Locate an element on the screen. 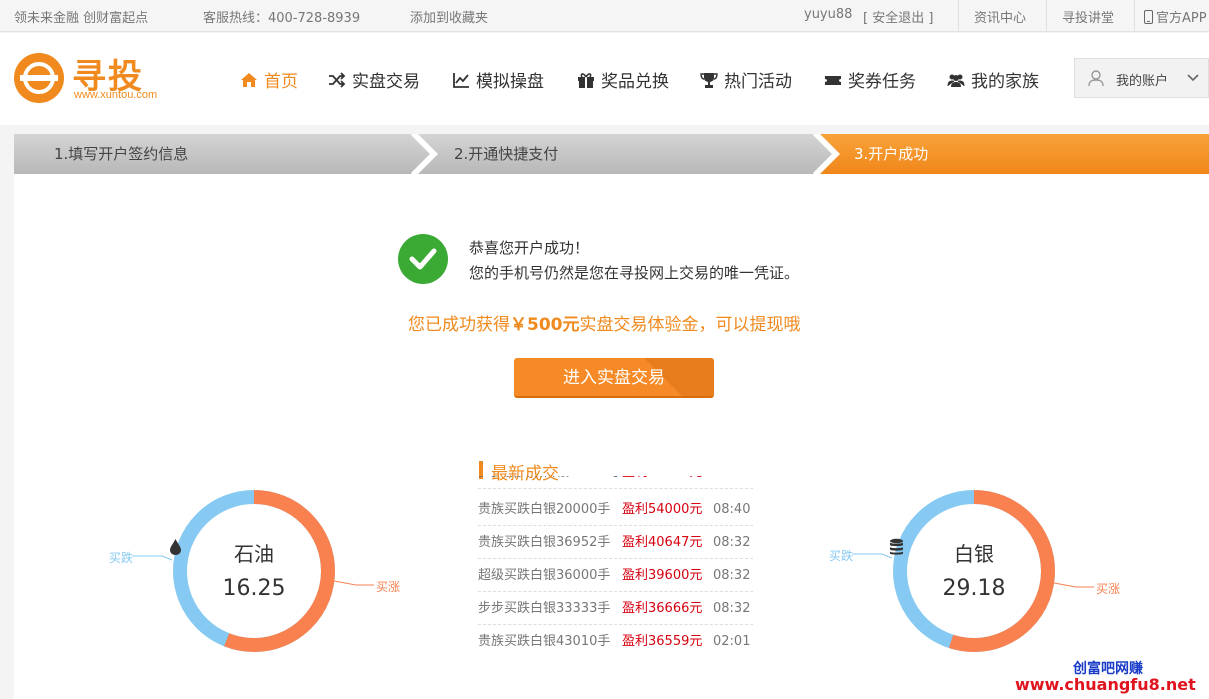  trade-profit: 盈利36666元 is located at coordinates (662, 608).